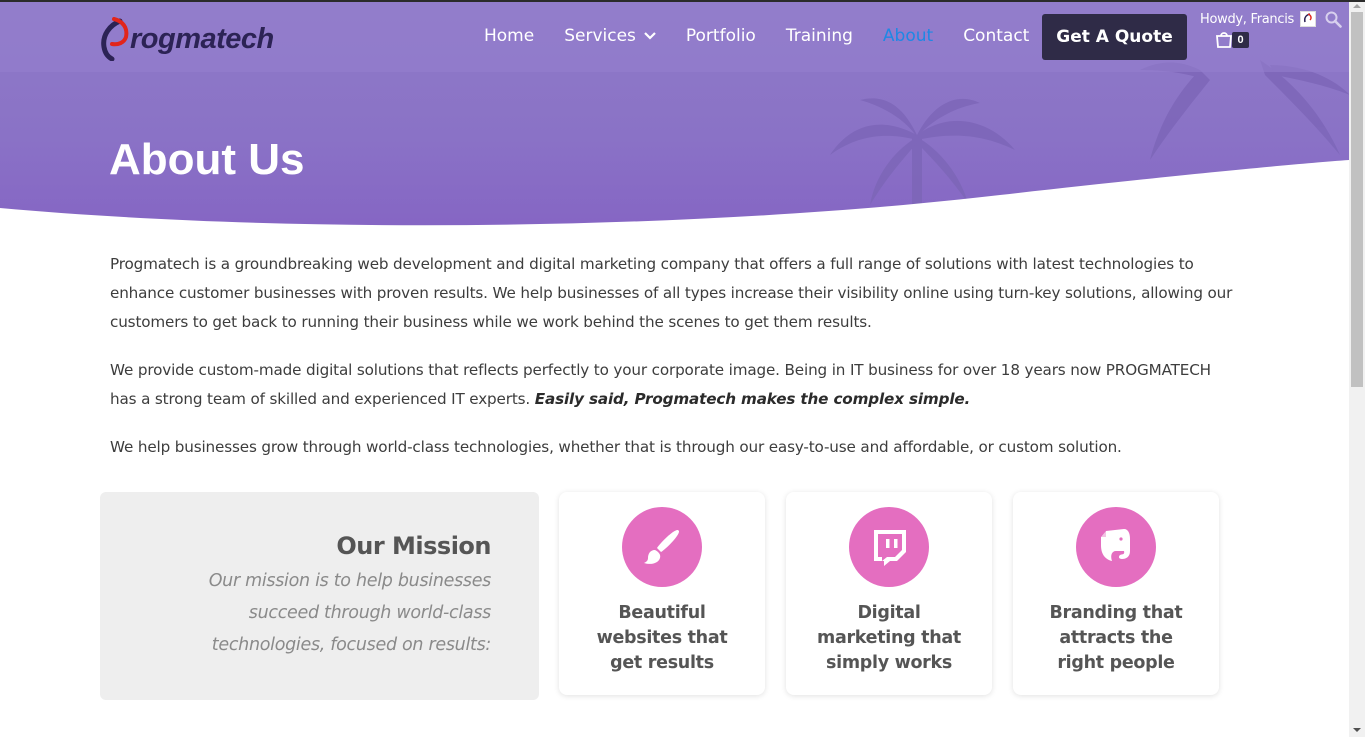 The image size is (1365, 737). Describe the element at coordinates (1116, 593) in the screenshot. I see `feature-card: Branding that attracts the right people` at that location.